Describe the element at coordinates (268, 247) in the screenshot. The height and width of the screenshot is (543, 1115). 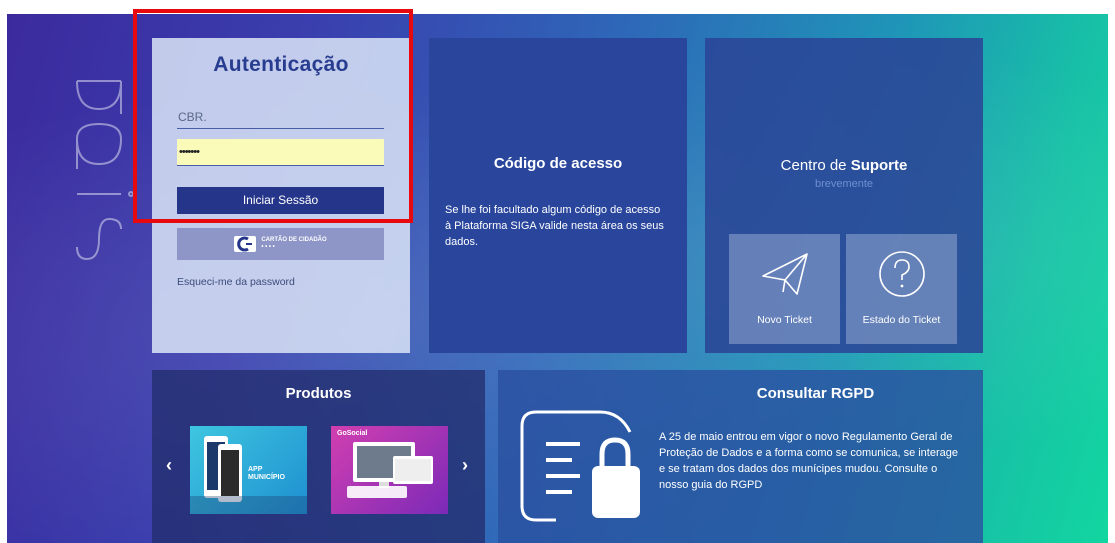
I see `citizen-card-dots: • • • •` at that location.